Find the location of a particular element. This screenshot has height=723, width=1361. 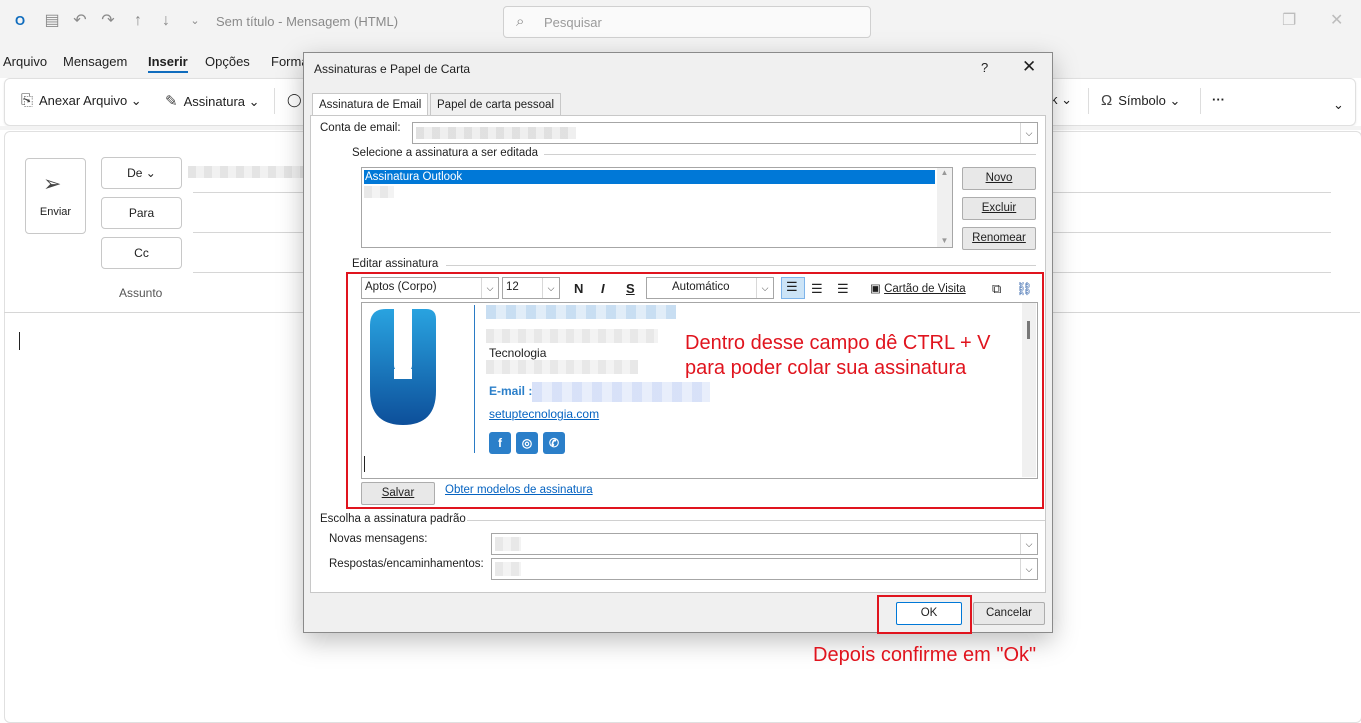

symbol-button: Ω Símbolo ⌄ is located at coordinates (1140, 100).